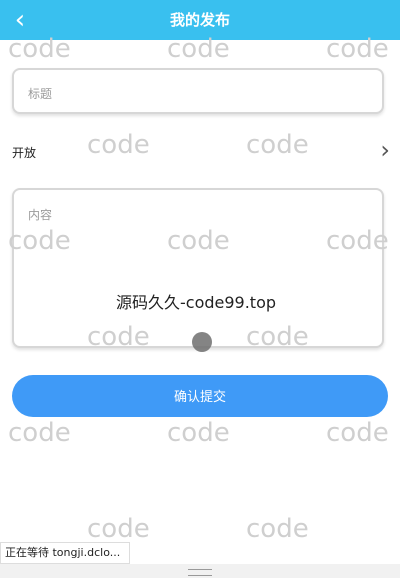 The image size is (400, 578). What do you see at coordinates (40, 215) in the screenshot?
I see `content-placeholder: 内容` at bounding box center [40, 215].